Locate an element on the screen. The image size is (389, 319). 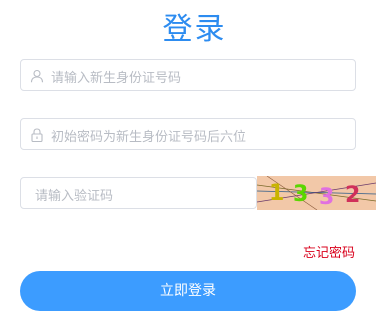
user-icon is located at coordinates (37, 75).